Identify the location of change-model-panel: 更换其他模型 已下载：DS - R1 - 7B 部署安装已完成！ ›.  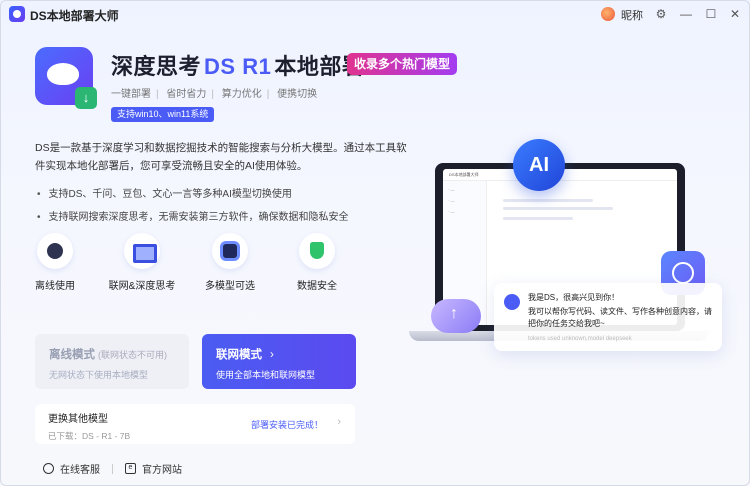
(195, 424).